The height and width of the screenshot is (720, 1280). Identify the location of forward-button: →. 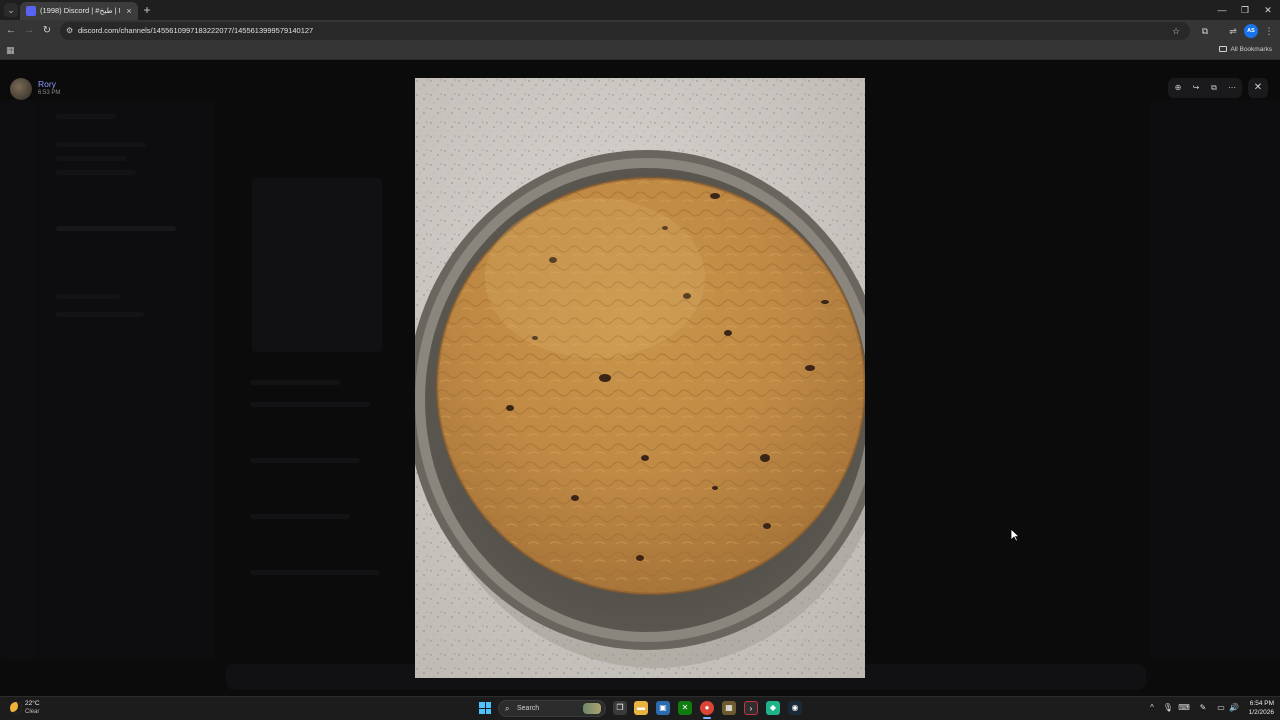
(29, 31).